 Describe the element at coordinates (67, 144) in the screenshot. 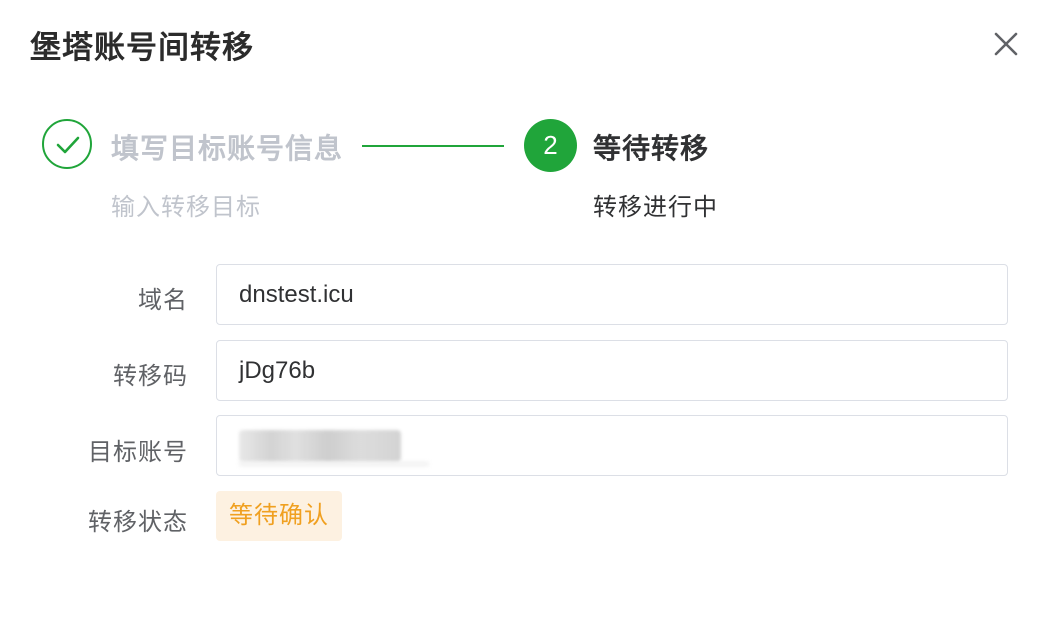

I see `check-icon` at that location.